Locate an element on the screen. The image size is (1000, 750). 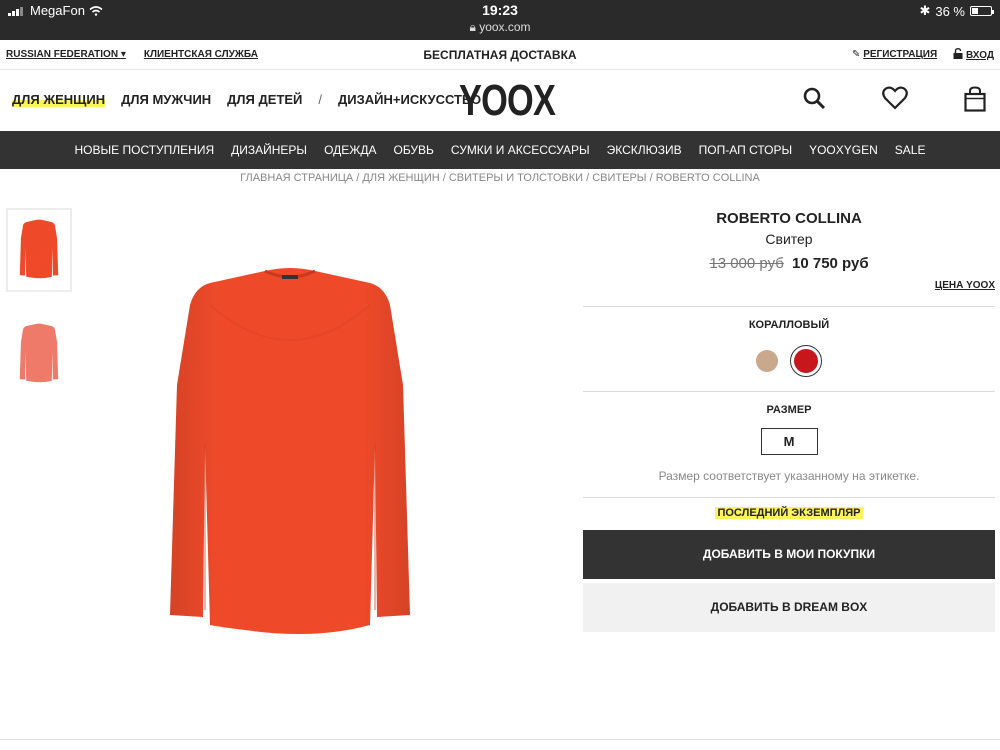
thumbnail-sweater-back-image is located at coordinates (39, 353).